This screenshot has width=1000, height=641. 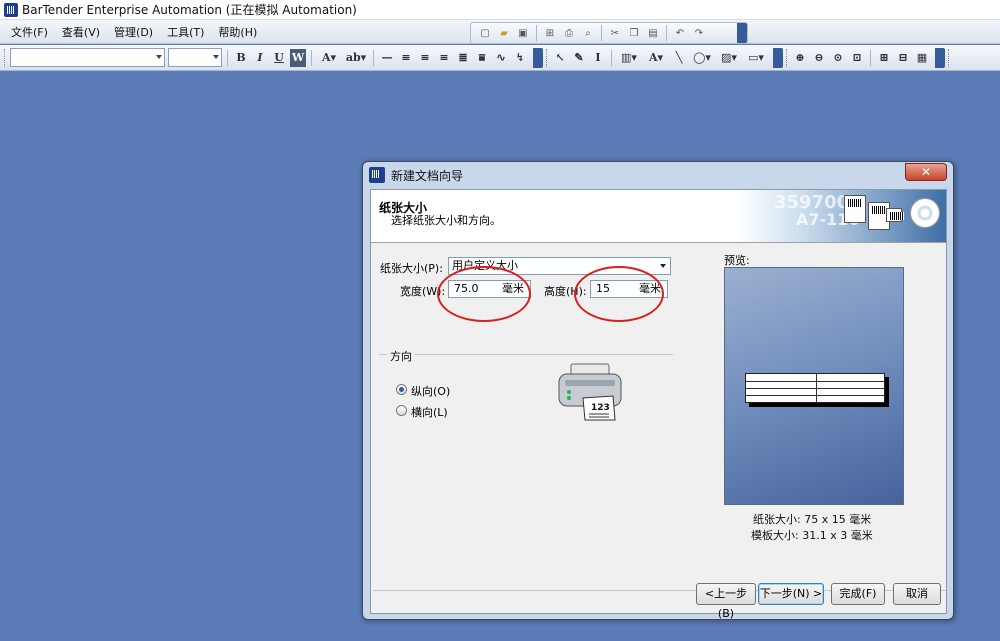 I want to click on back-button: <上一步(B), so click(x=726, y=601).